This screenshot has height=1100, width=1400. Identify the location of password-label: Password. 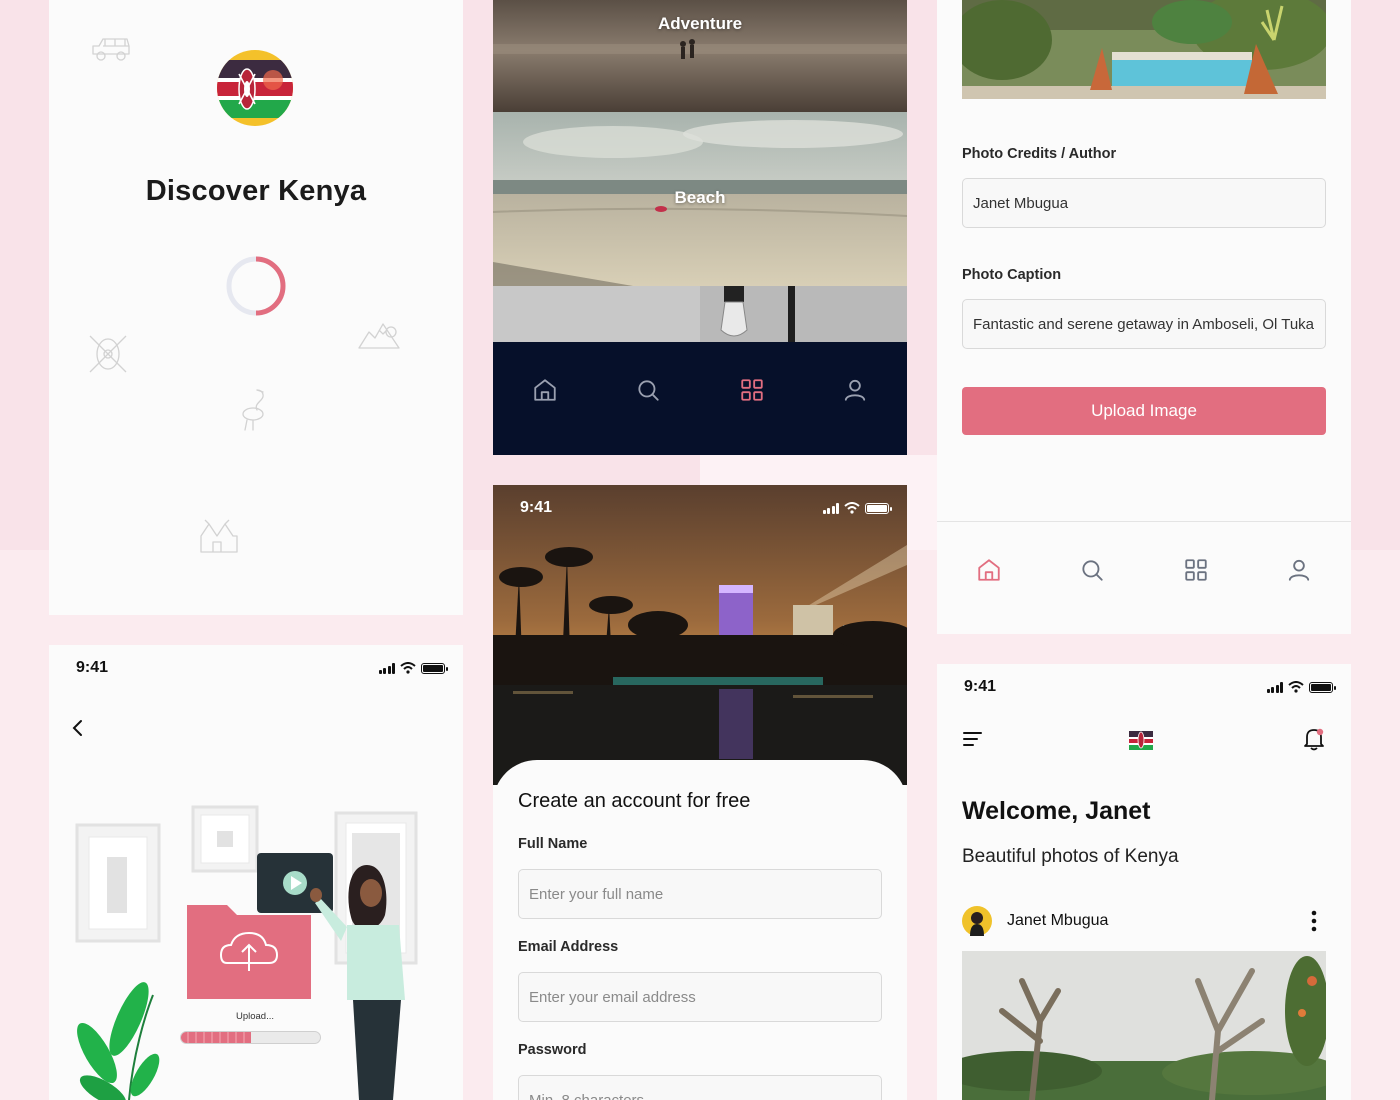
(552, 1050).